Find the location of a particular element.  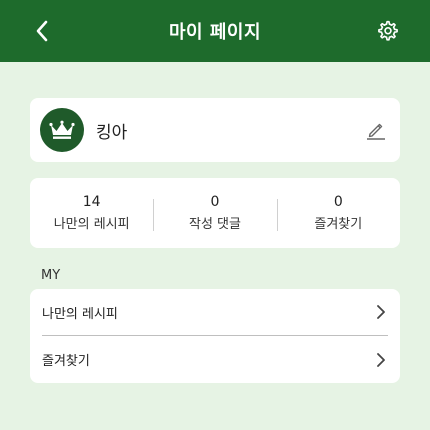

pencil-icon is located at coordinates (376, 131).